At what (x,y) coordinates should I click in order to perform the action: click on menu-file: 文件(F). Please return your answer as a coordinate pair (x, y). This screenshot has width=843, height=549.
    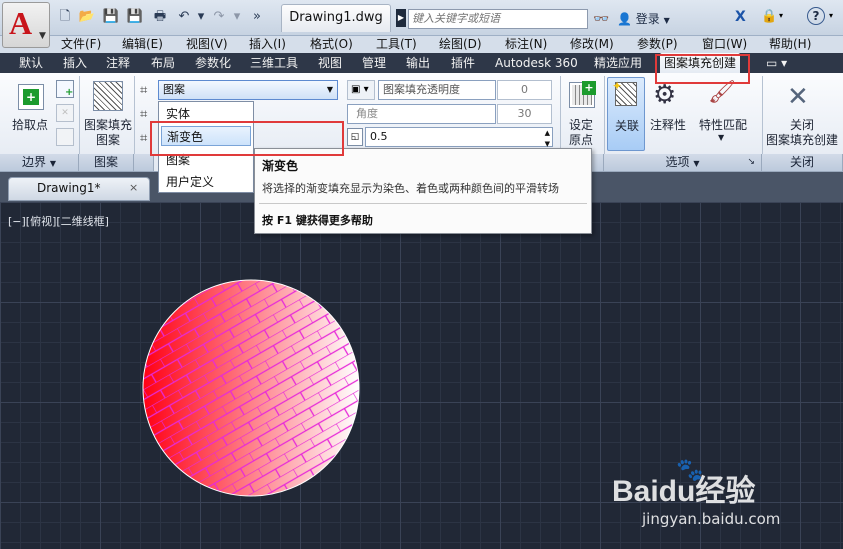
    Looking at the image, I should click on (81, 44).